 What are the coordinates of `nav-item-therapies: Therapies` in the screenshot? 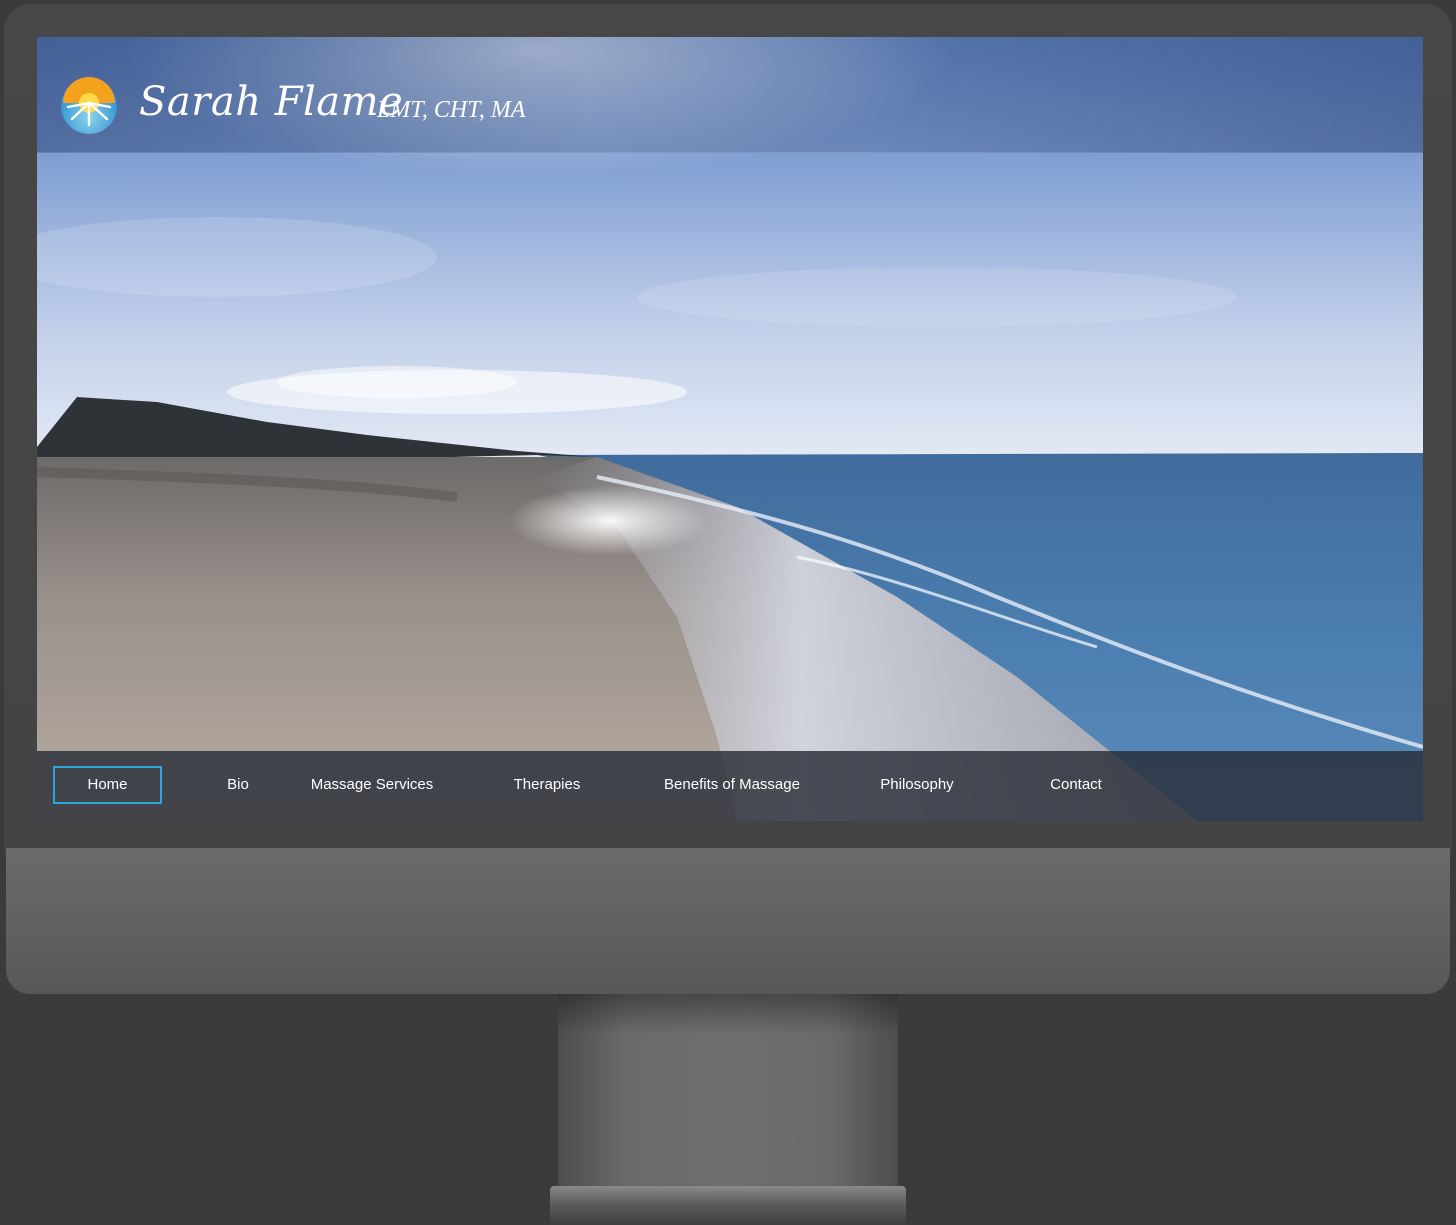 It's located at (547, 785).